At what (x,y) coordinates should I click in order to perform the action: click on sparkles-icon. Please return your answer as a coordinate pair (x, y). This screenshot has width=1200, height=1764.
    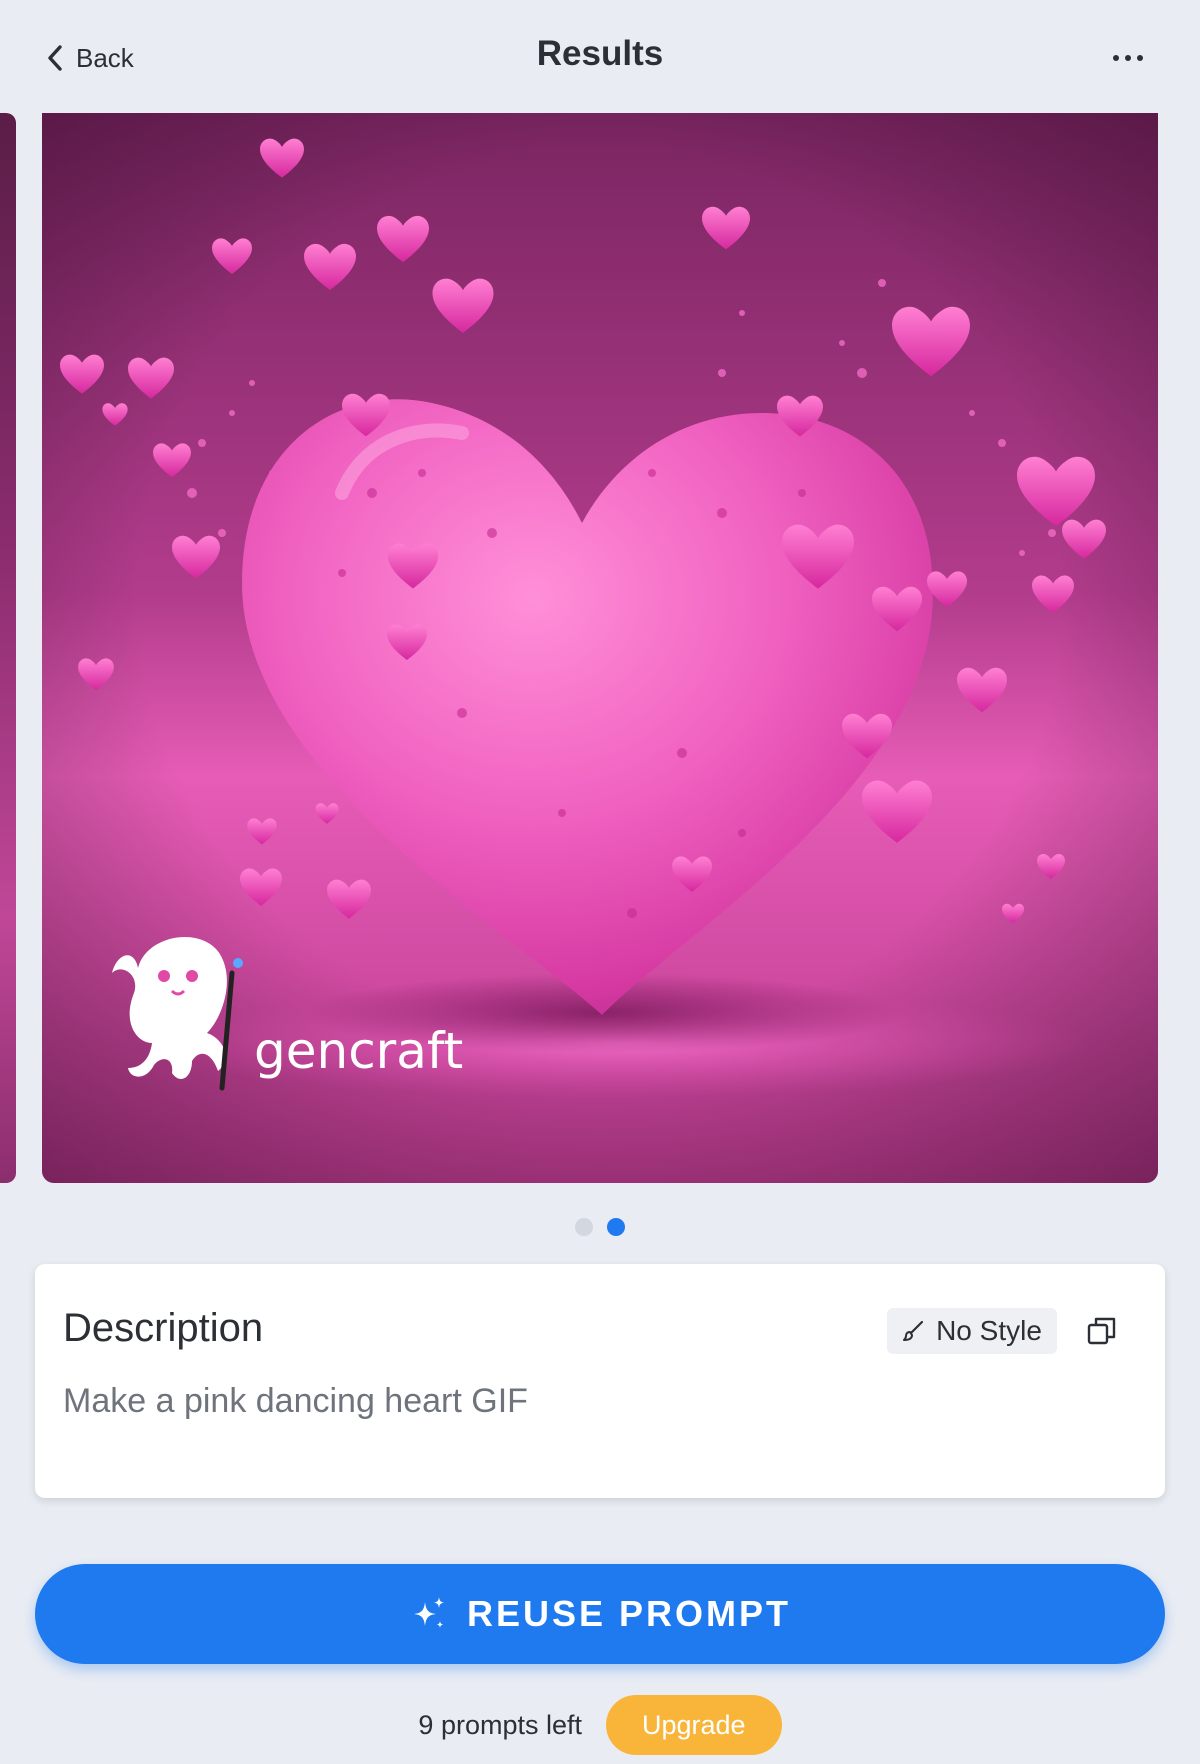
    Looking at the image, I should click on (428, 1612).